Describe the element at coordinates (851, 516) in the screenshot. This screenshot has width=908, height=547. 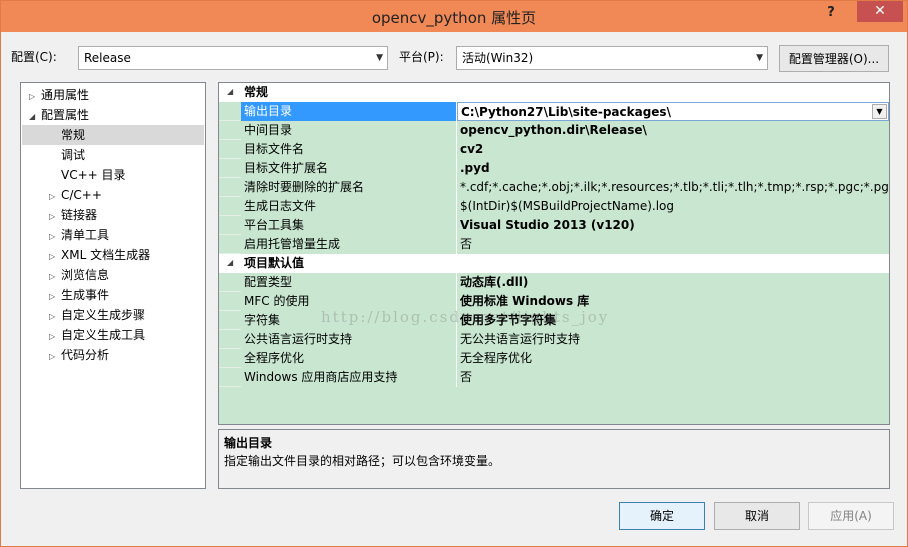
I see `apply-button: 应用(A)` at that location.